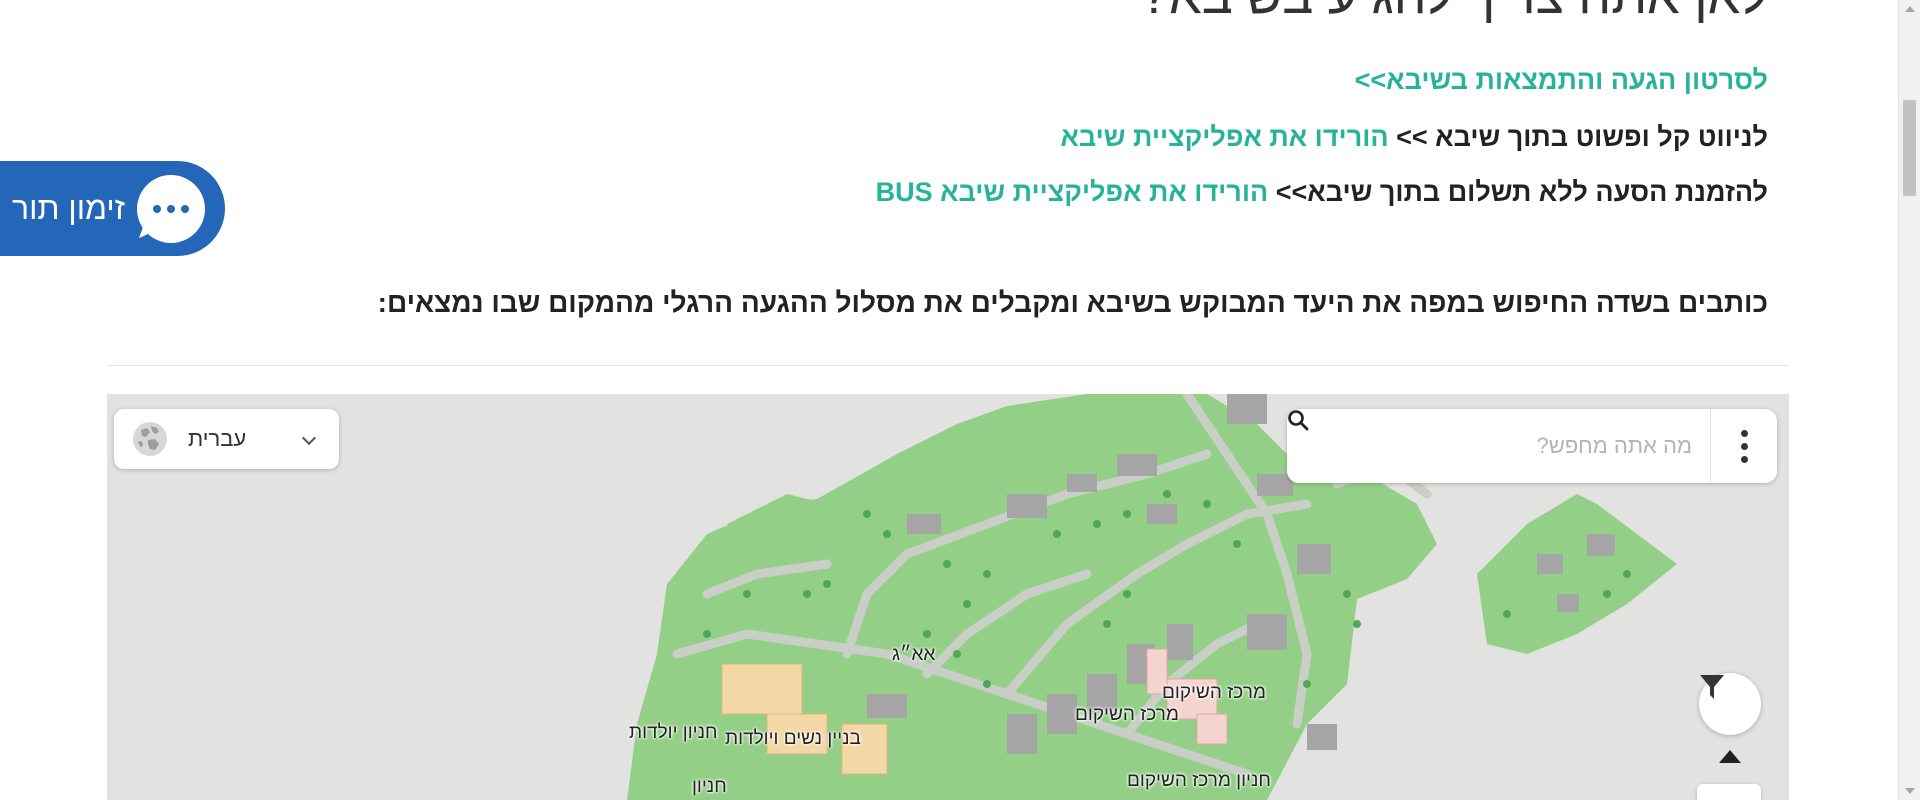 The height and width of the screenshot is (800, 1920). Describe the element at coordinates (217, 438) in the screenshot. I see `language-selected: עברית` at that location.